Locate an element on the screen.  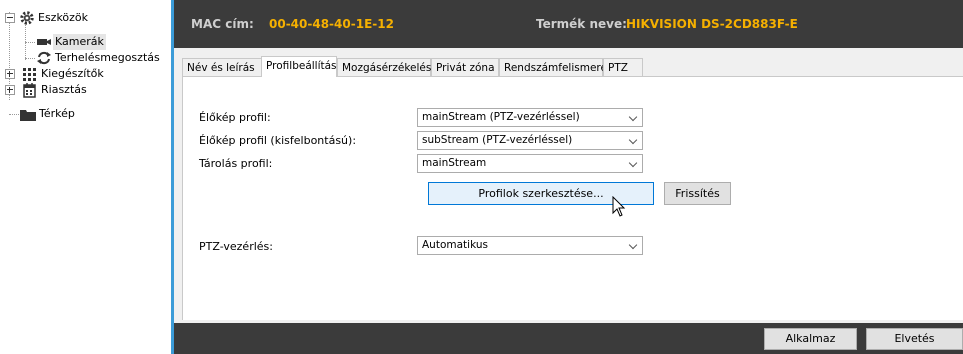
tree-item-label: Térkép is located at coordinates (57, 113).